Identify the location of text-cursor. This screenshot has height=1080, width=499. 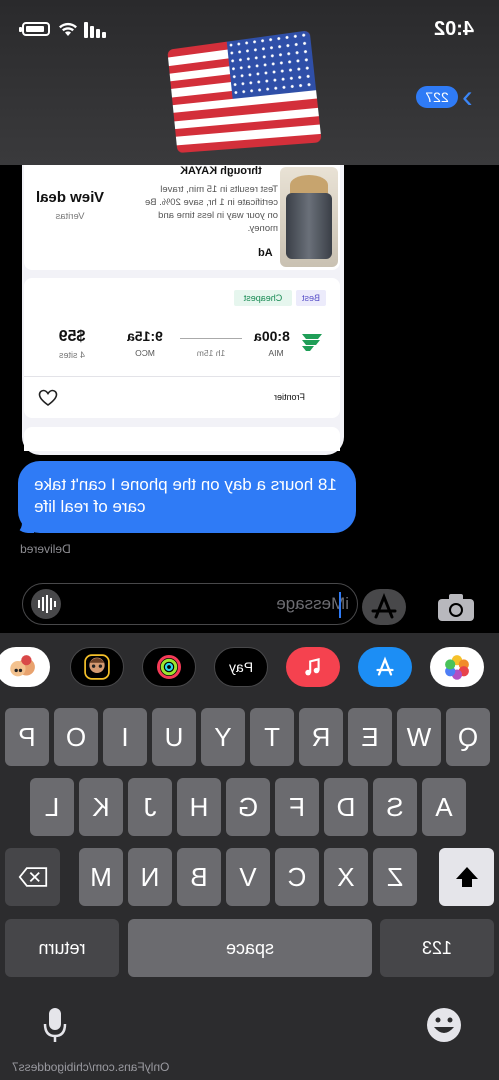
(340, 605).